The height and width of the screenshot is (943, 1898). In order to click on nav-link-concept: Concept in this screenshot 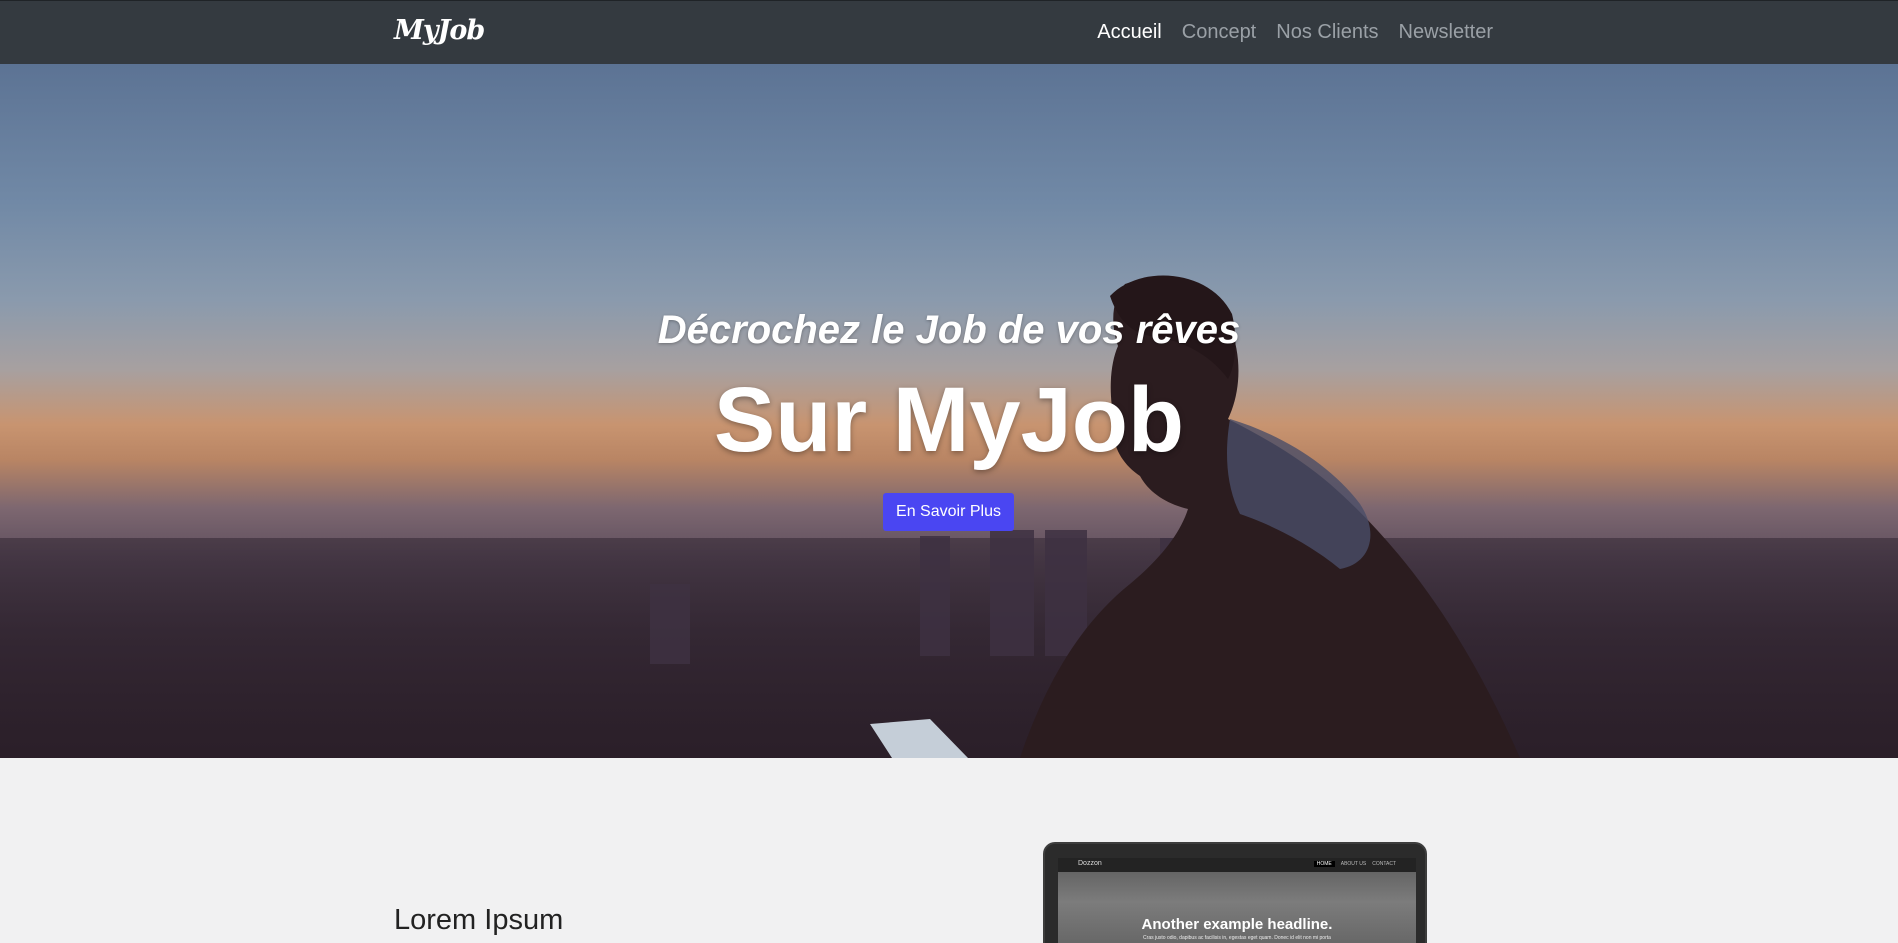, I will do `click(1219, 32)`.